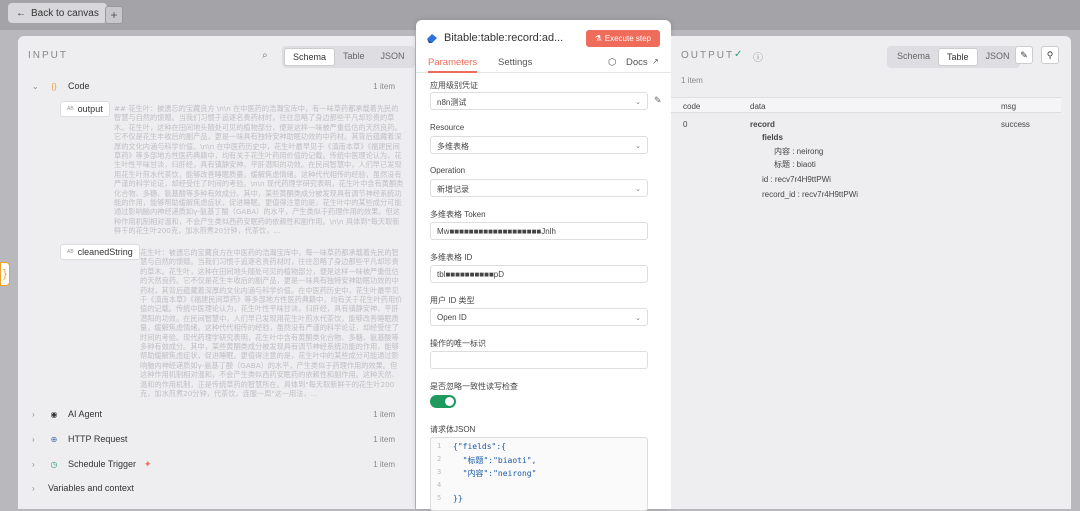 The width and height of the screenshot is (1080, 511). Describe the element at coordinates (61, 86) in the screenshot. I see `code-node-row: ⌄ {} Code` at that location.